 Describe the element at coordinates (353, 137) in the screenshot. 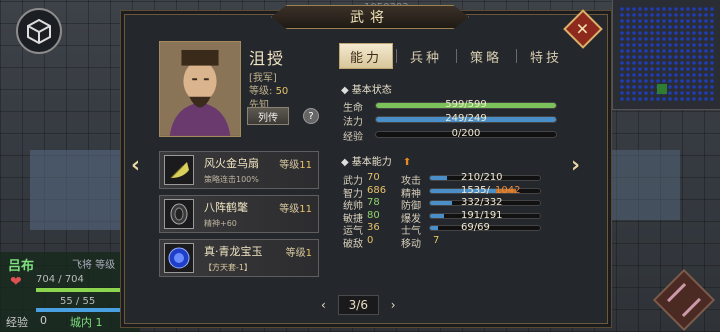

I see `exp-label: 经验` at that location.